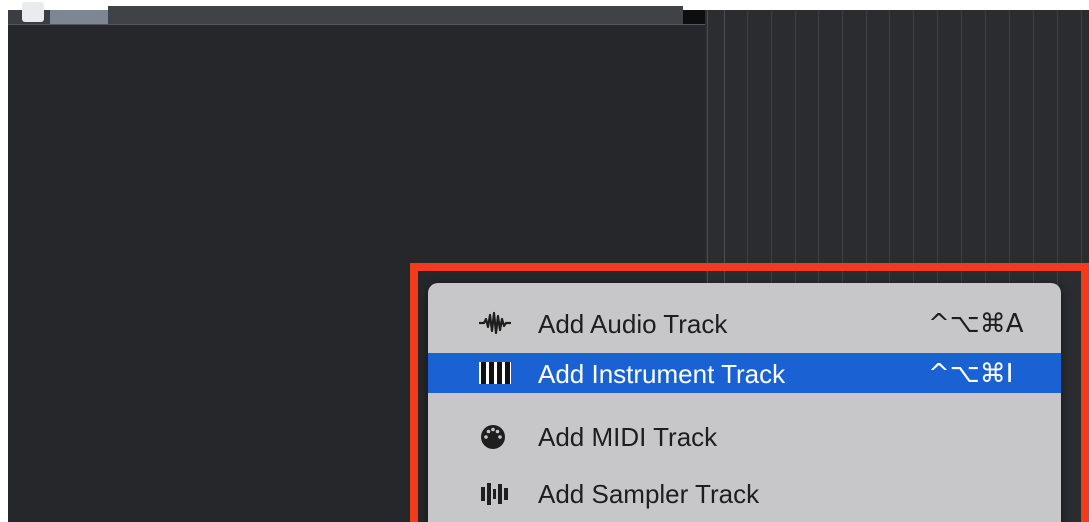 This screenshot has height=522, width=1089. Describe the element at coordinates (694, 17) in the screenshot. I see `track-row-end-cap` at that location.